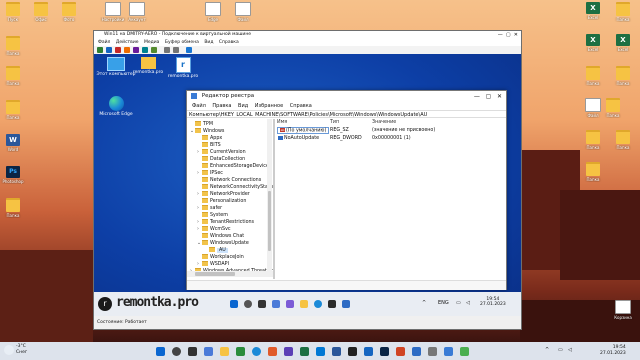 This screenshot has width=640, height=360. I want to click on tree-item: › CurrentVersion, so click(221, 152).